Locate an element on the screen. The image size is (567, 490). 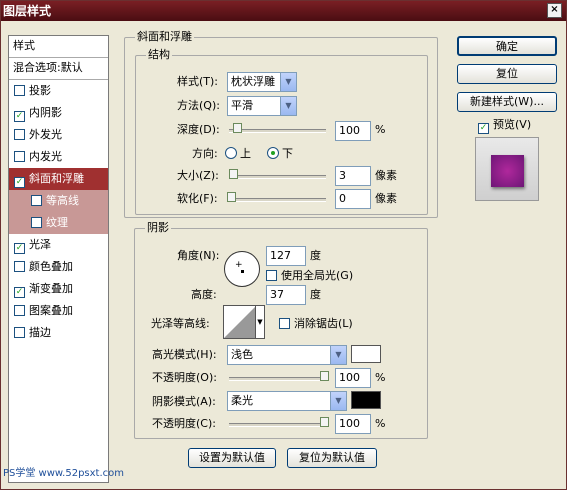
angle-dial: + is located at coordinates (242, 269).